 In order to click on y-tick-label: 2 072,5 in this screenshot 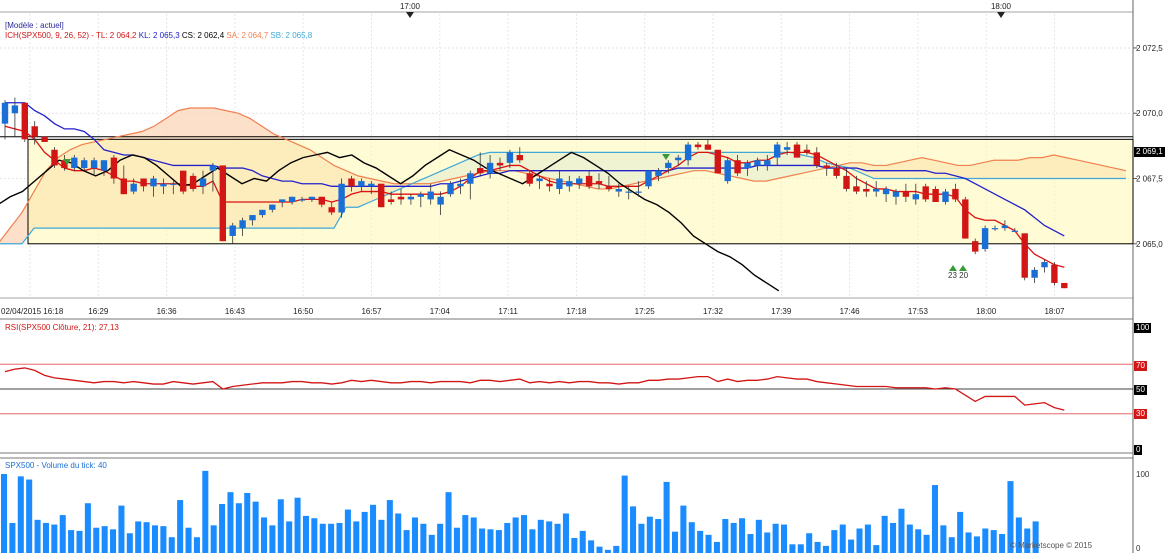, I will do `click(1149, 48)`.